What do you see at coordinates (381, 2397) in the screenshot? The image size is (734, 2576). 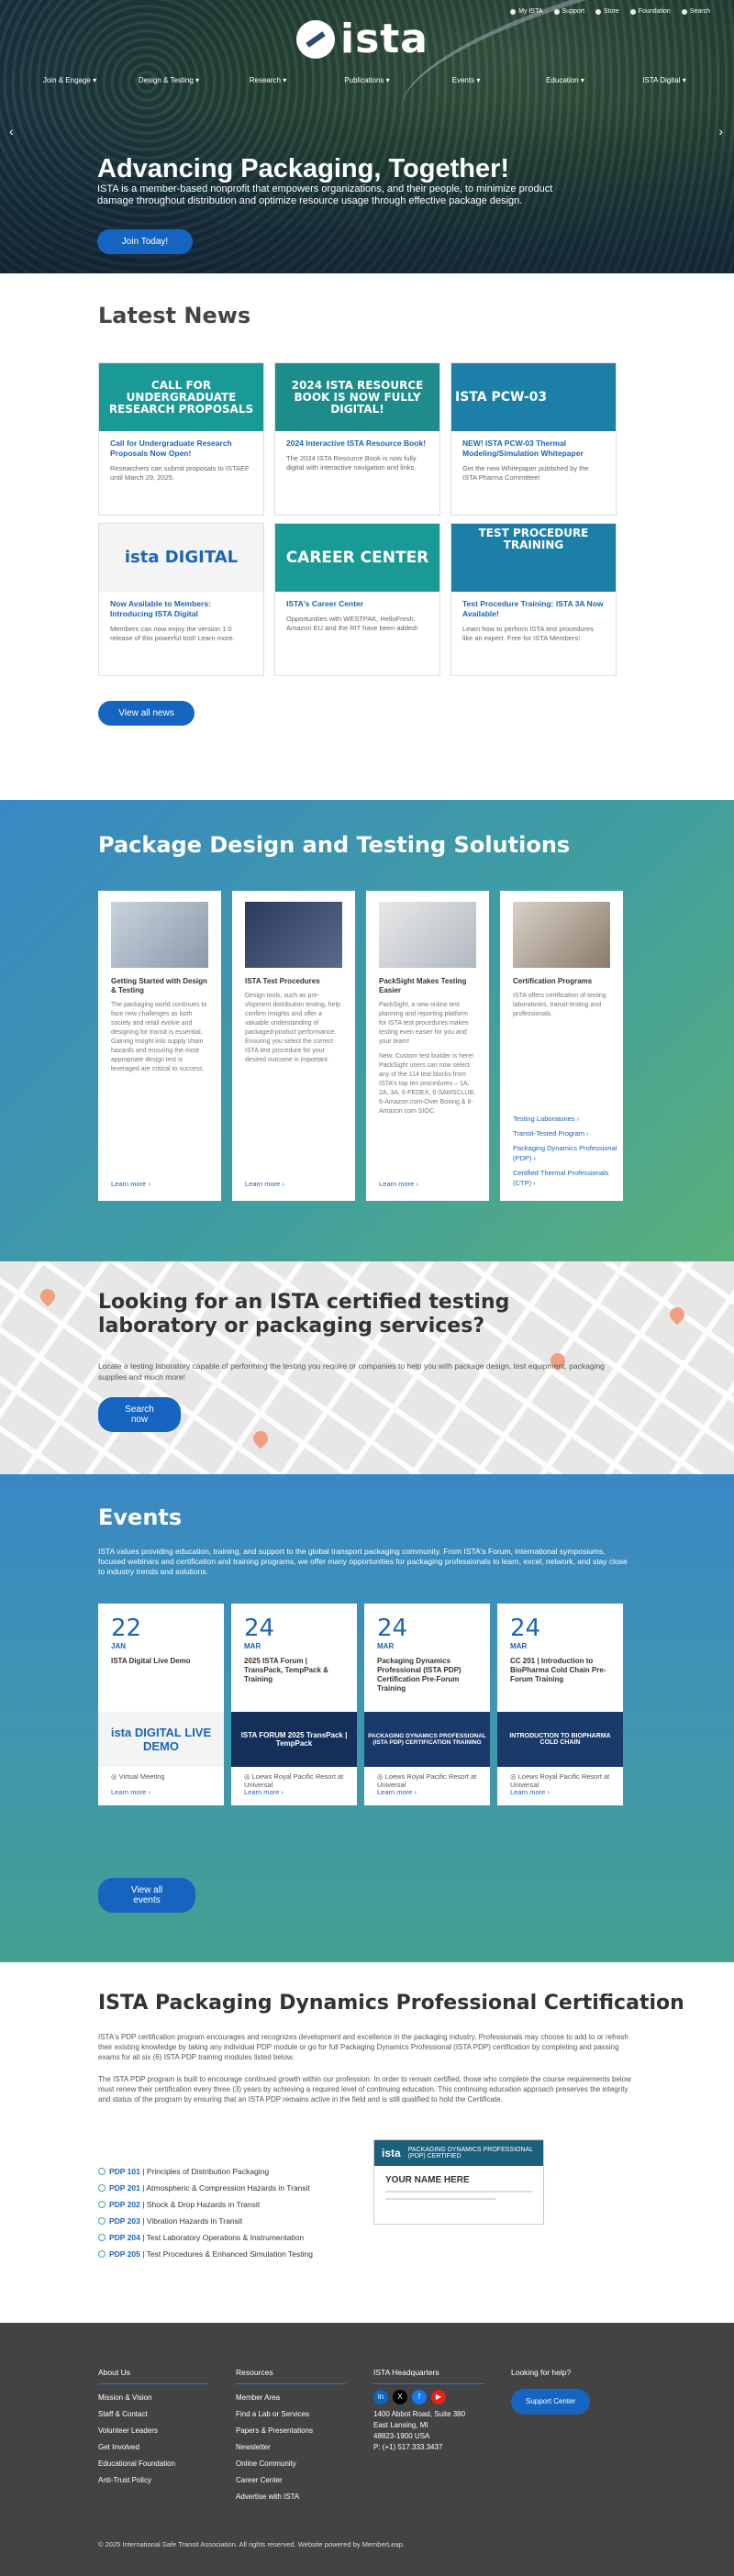 I see `linkedin-icon: in` at bounding box center [381, 2397].